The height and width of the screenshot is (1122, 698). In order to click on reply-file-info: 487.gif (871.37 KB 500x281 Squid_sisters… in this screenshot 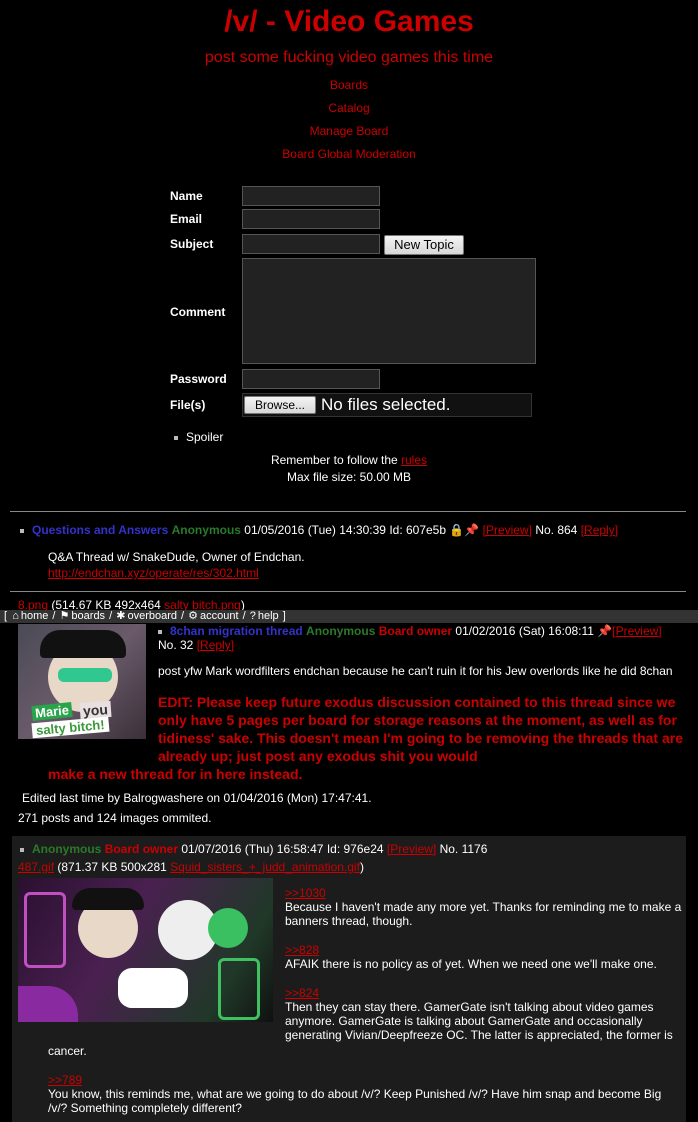, I will do `click(191, 867)`.